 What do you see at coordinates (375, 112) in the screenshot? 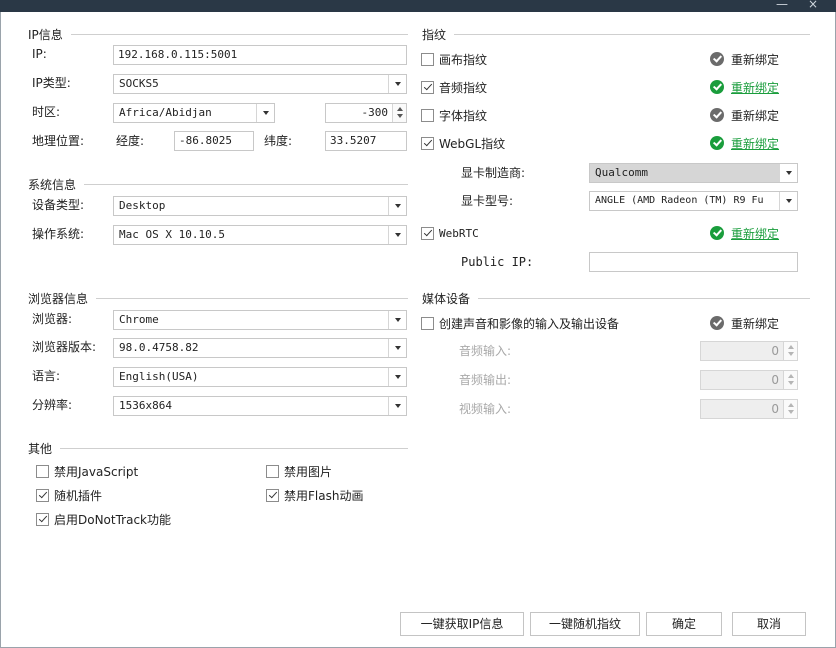
I see `timezone-offset-value: -300` at bounding box center [375, 112].